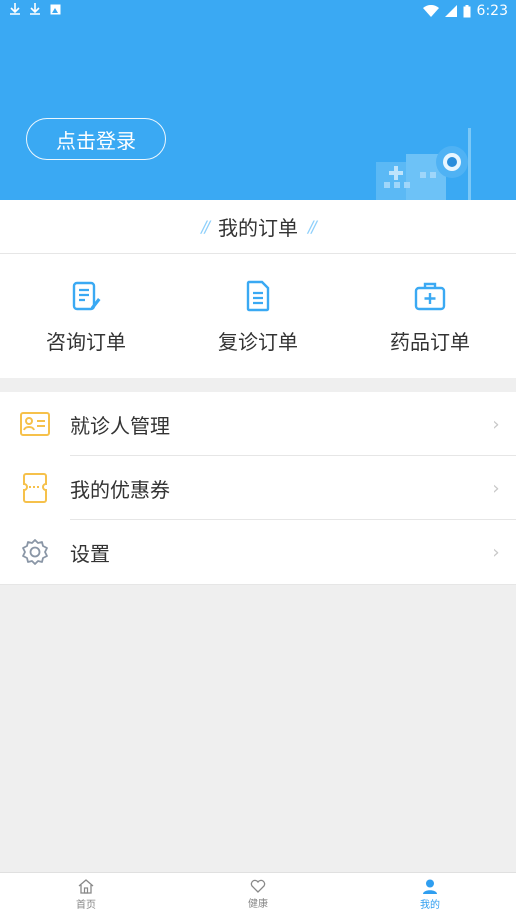 The image size is (516, 916). I want to click on menu-item-label: 设置, so click(90, 553).